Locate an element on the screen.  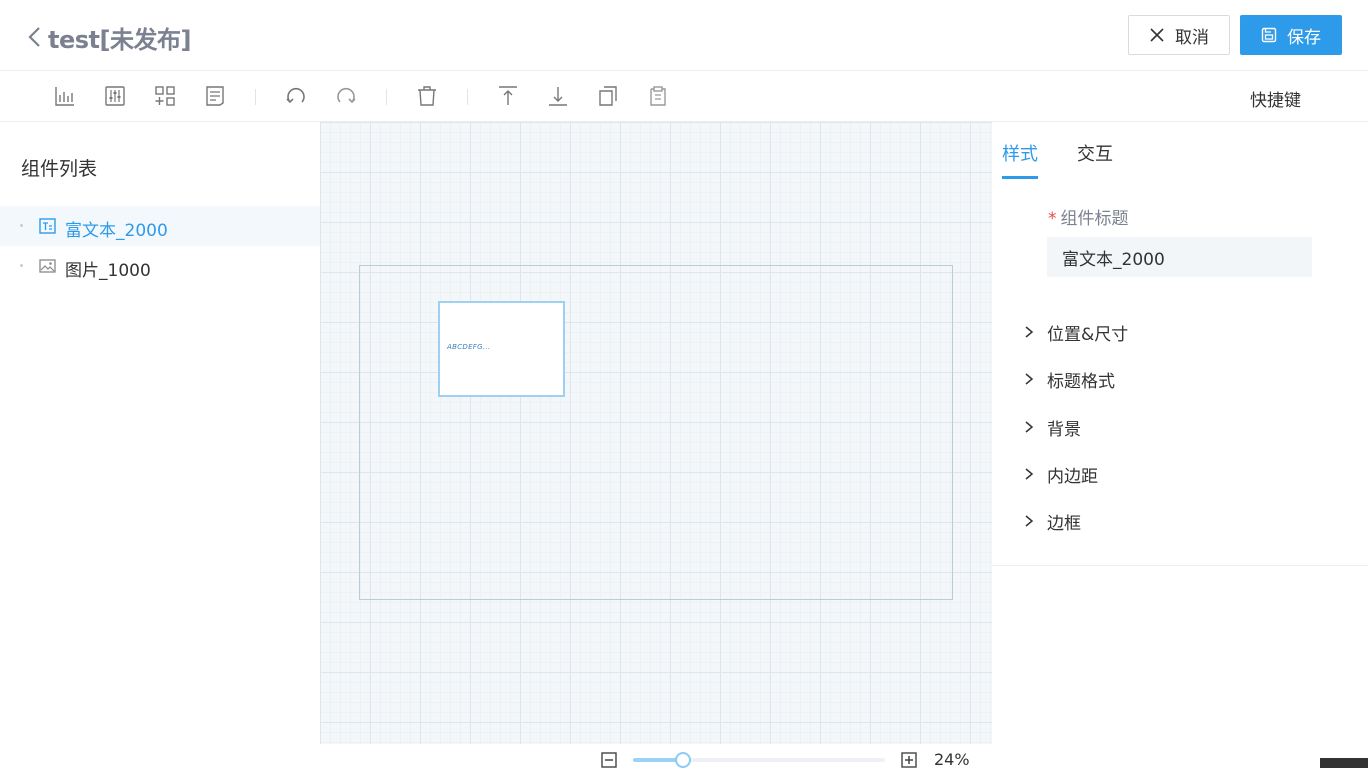
component-list-title: 组件列表 is located at coordinates (59, 169).